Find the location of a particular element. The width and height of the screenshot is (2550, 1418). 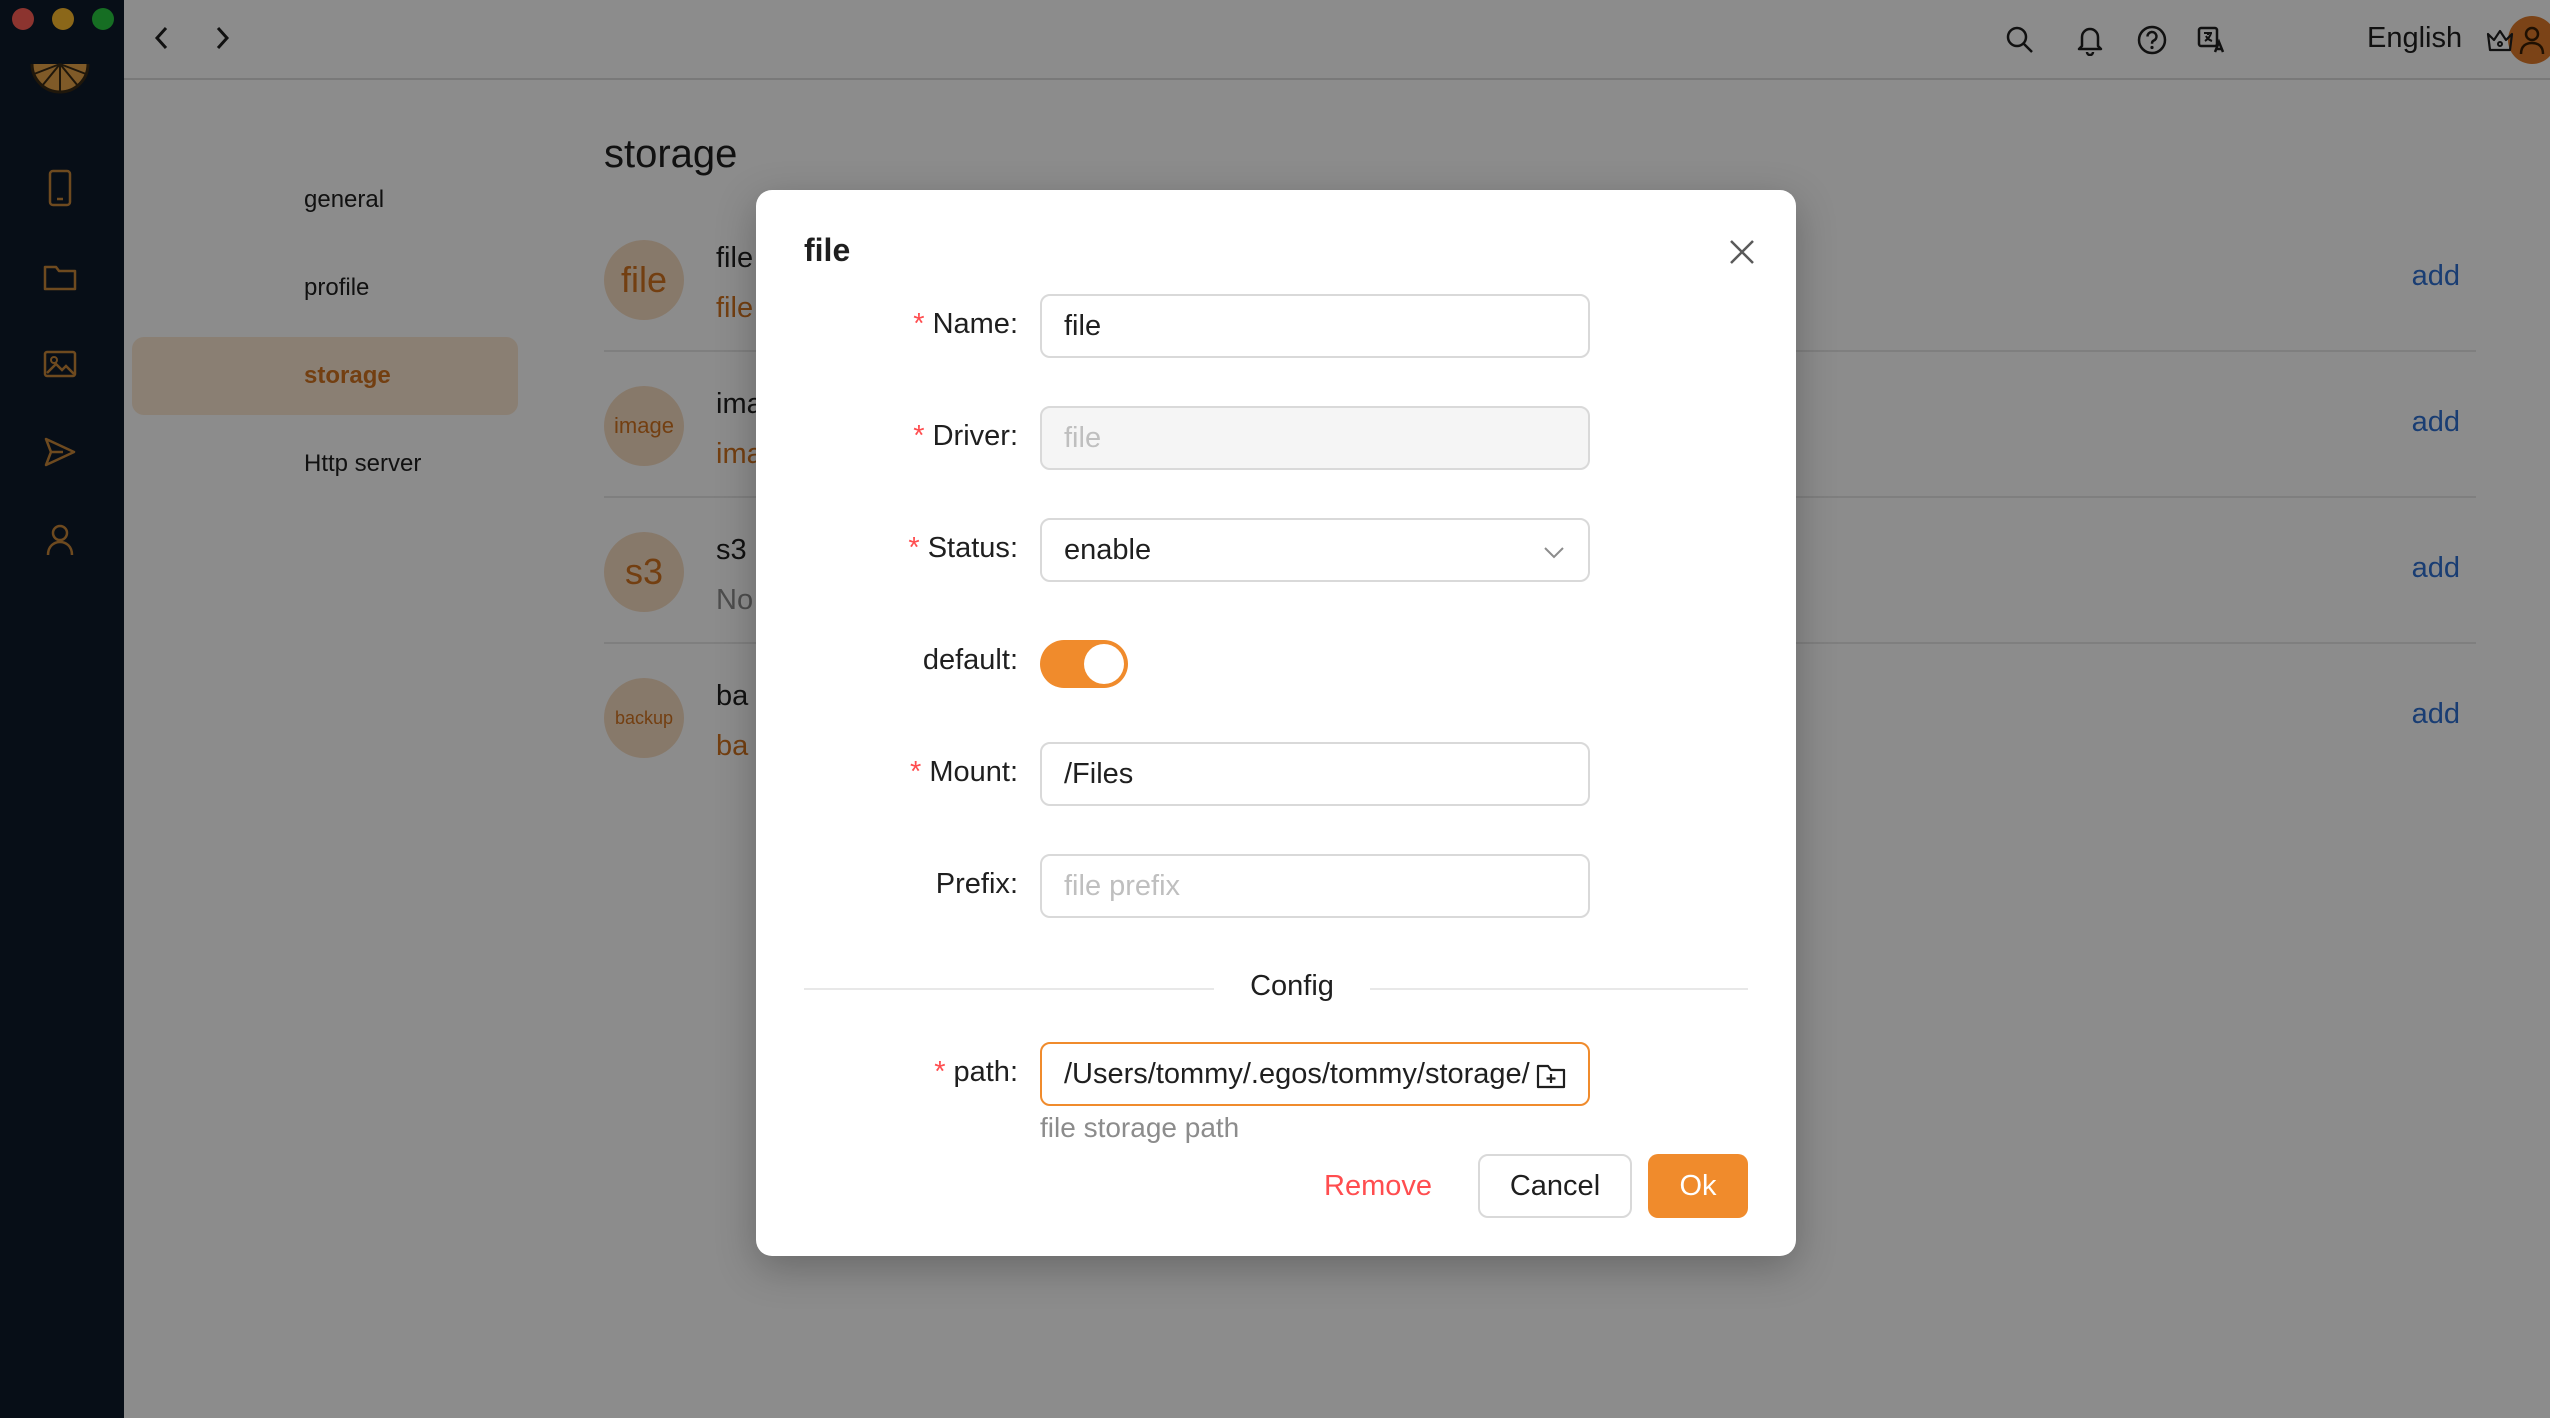

name-label-text: Name is located at coordinates (971, 324).